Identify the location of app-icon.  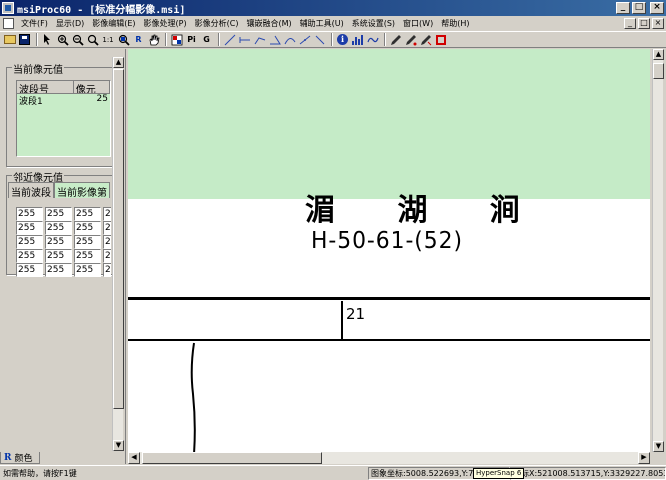
(8, 8).